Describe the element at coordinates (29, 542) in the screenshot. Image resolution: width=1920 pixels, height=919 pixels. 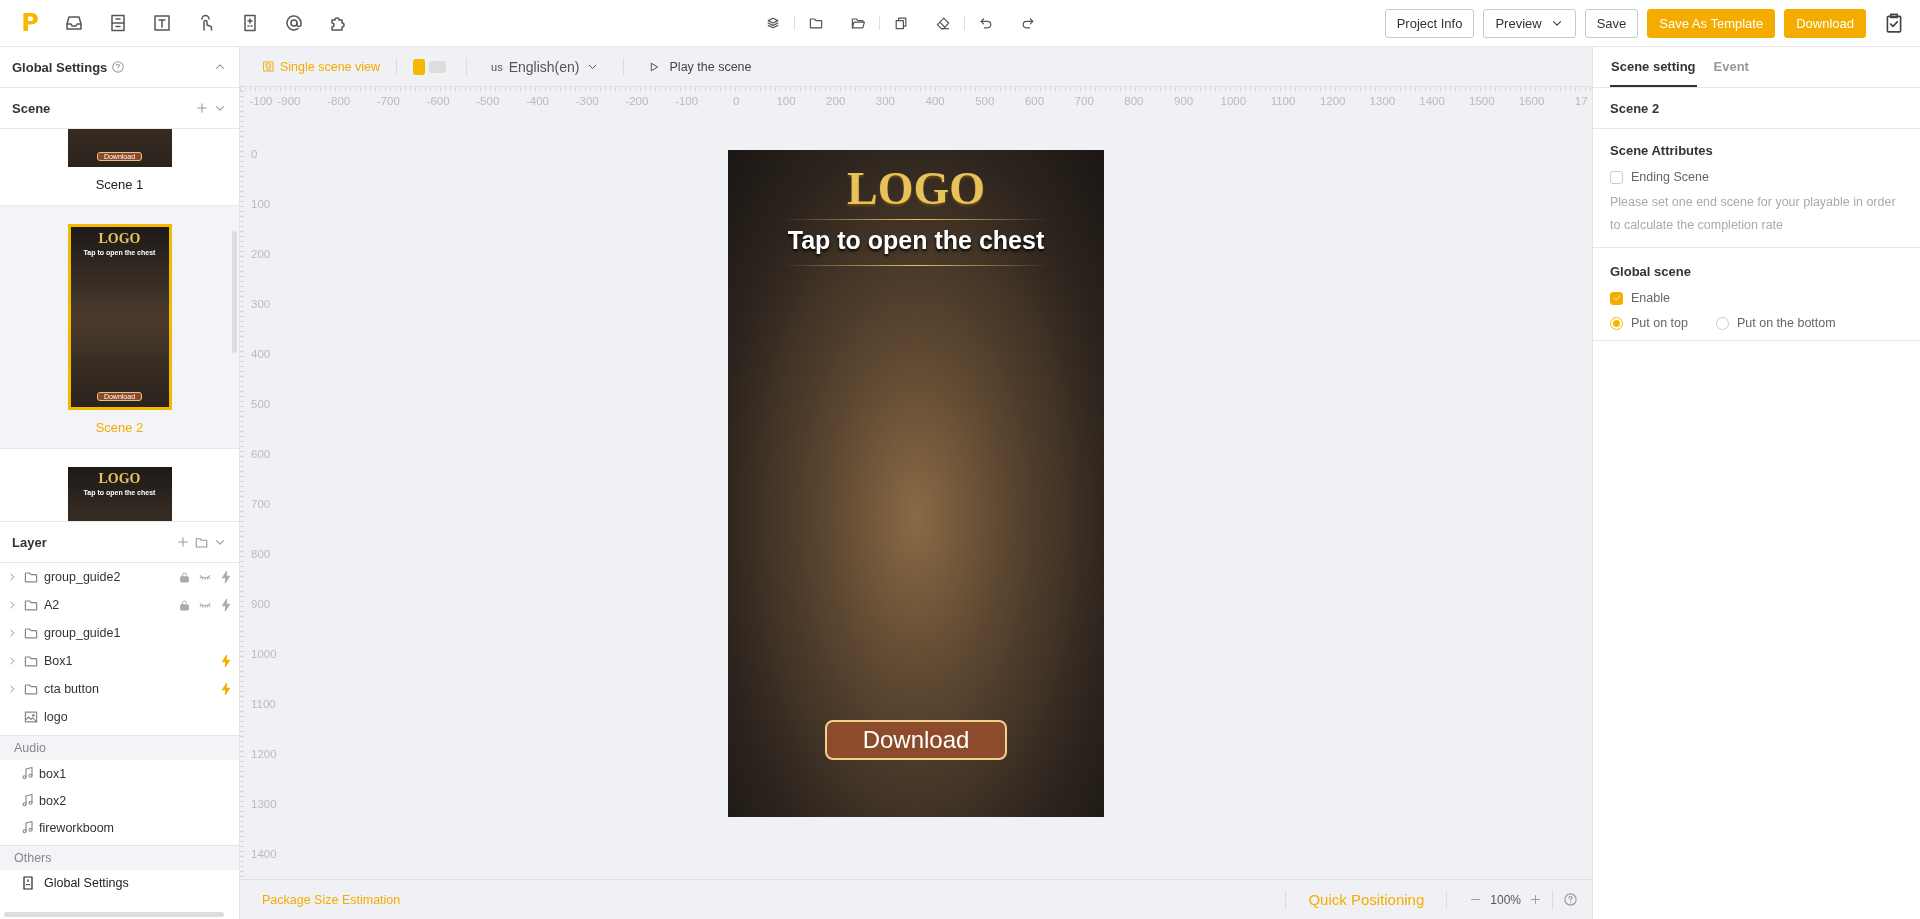
I see `layer-section-title: Layer` at that location.